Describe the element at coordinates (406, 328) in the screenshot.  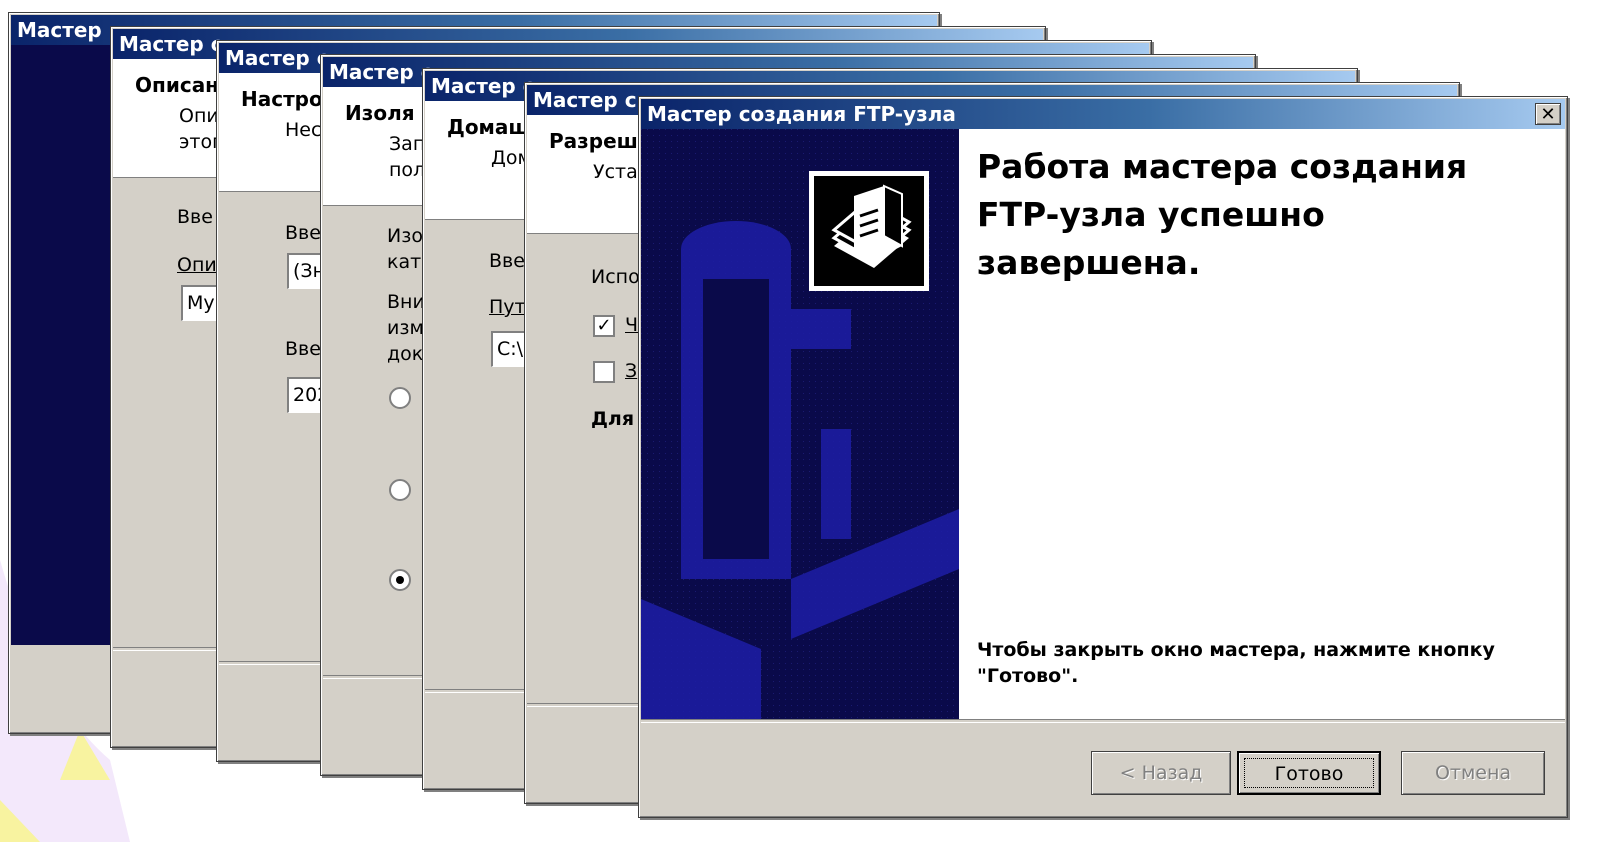
I see `label-text: Вни изм док` at that location.